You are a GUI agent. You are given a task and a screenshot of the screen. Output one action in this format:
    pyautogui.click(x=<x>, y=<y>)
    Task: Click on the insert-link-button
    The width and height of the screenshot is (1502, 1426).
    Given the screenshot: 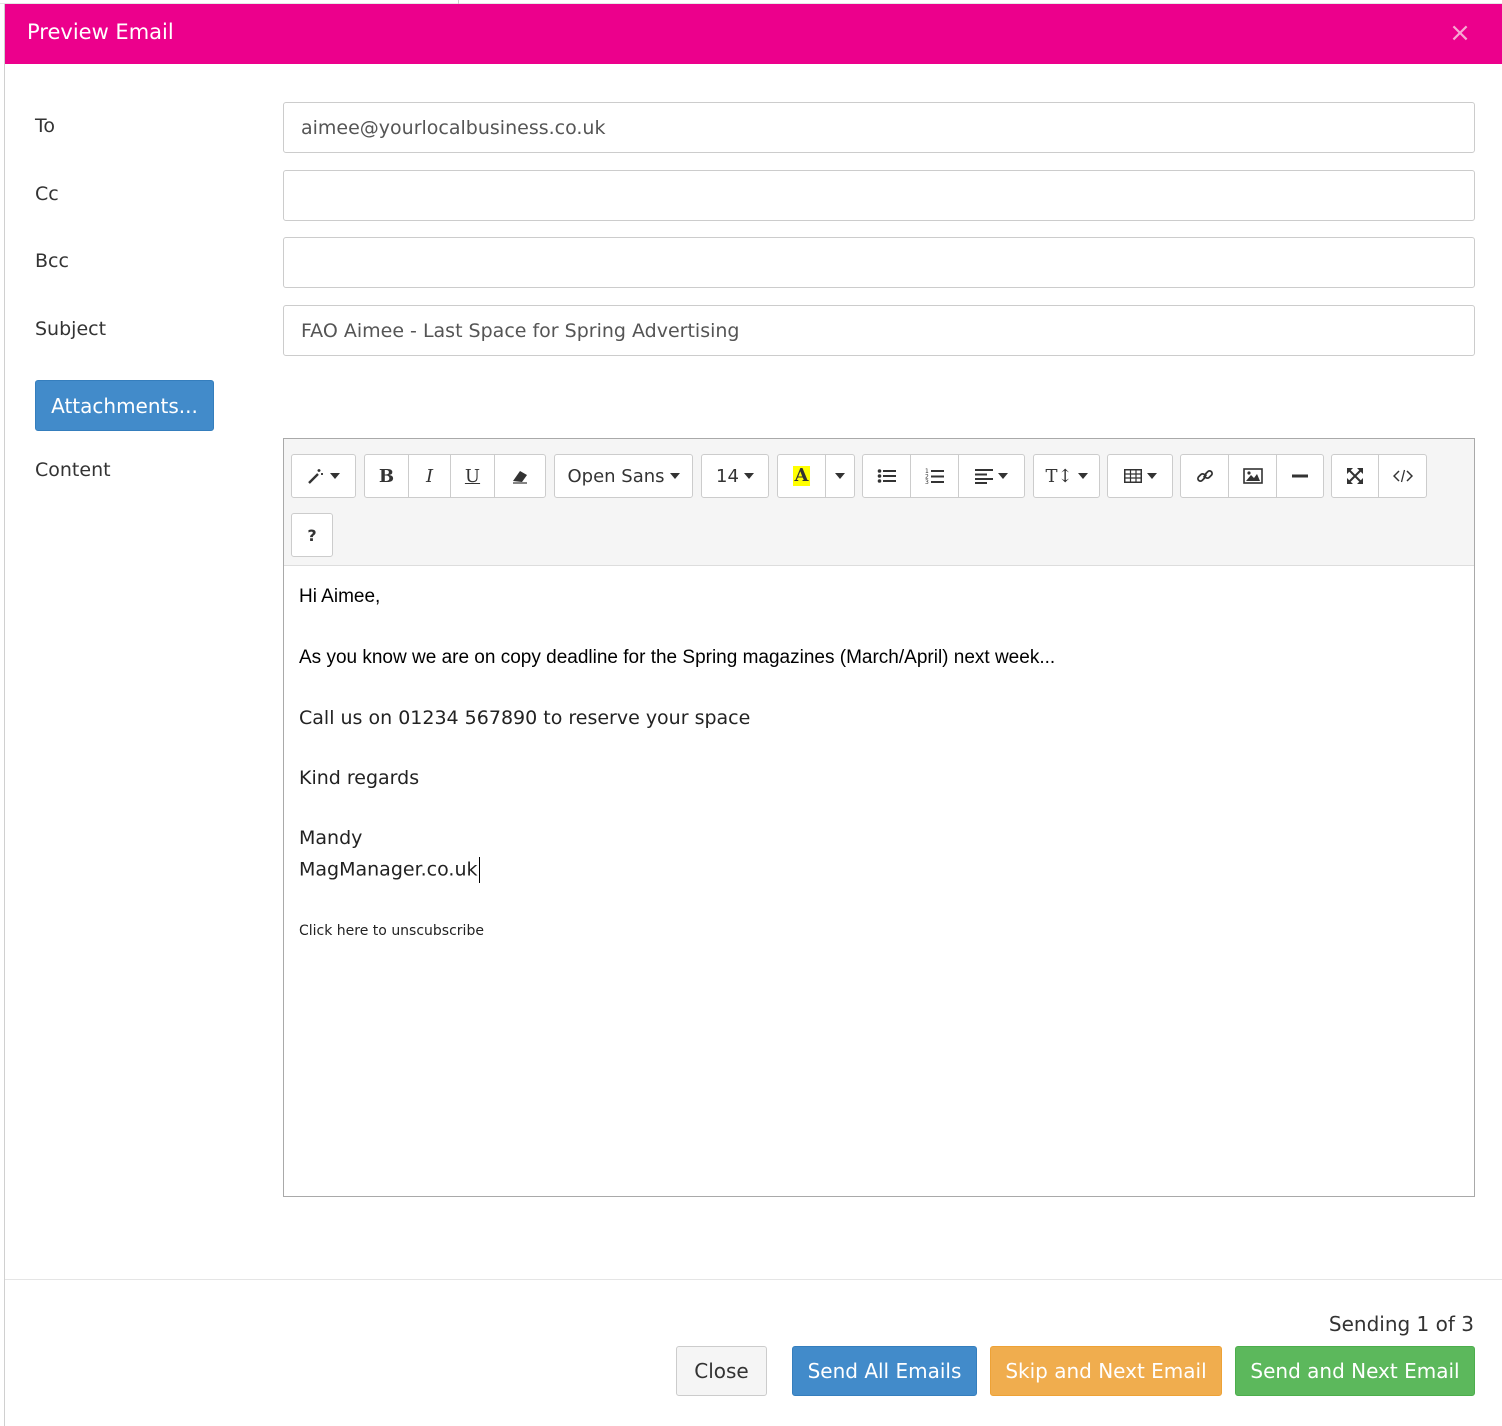 What is the action you would take?
    pyautogui.click(x=1204, y=476)
    